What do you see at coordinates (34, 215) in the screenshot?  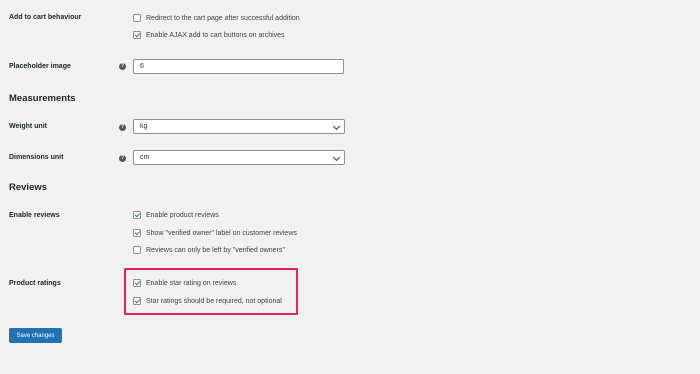 I see `enable-reviews-label: Enable reviews` at bounding box center [34, 215].